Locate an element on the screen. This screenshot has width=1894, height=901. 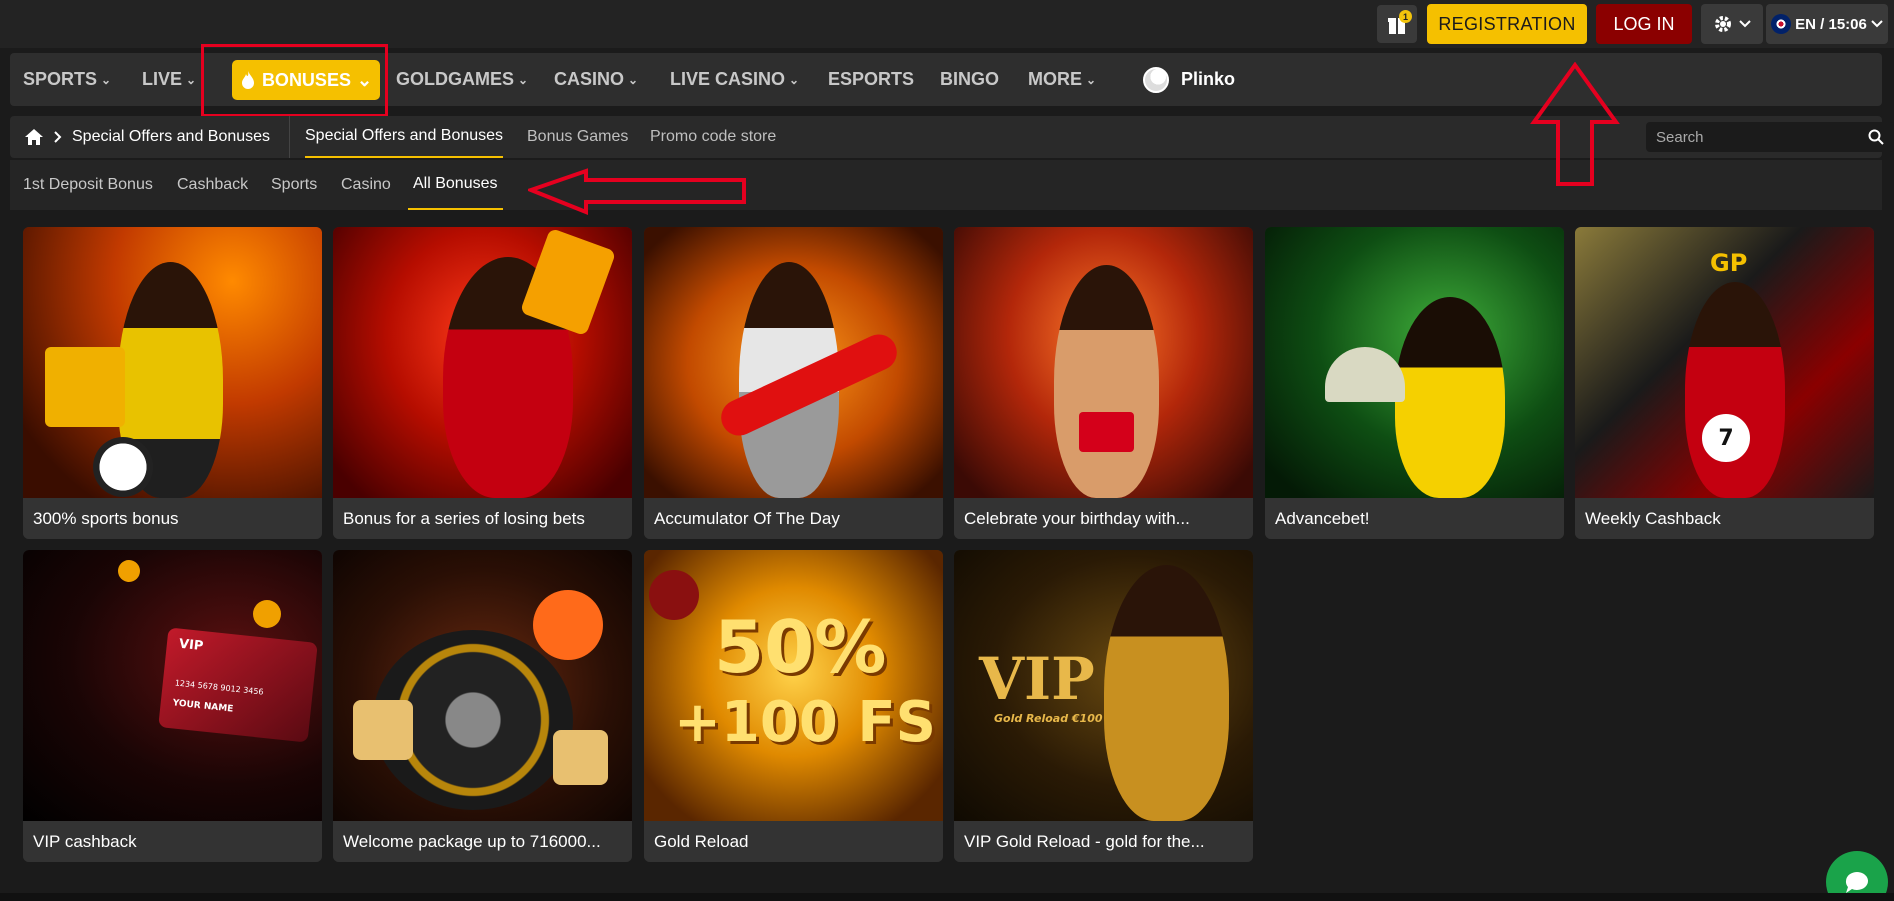
nav-bingo-label: BINGO is located at coordinates (970, 79).